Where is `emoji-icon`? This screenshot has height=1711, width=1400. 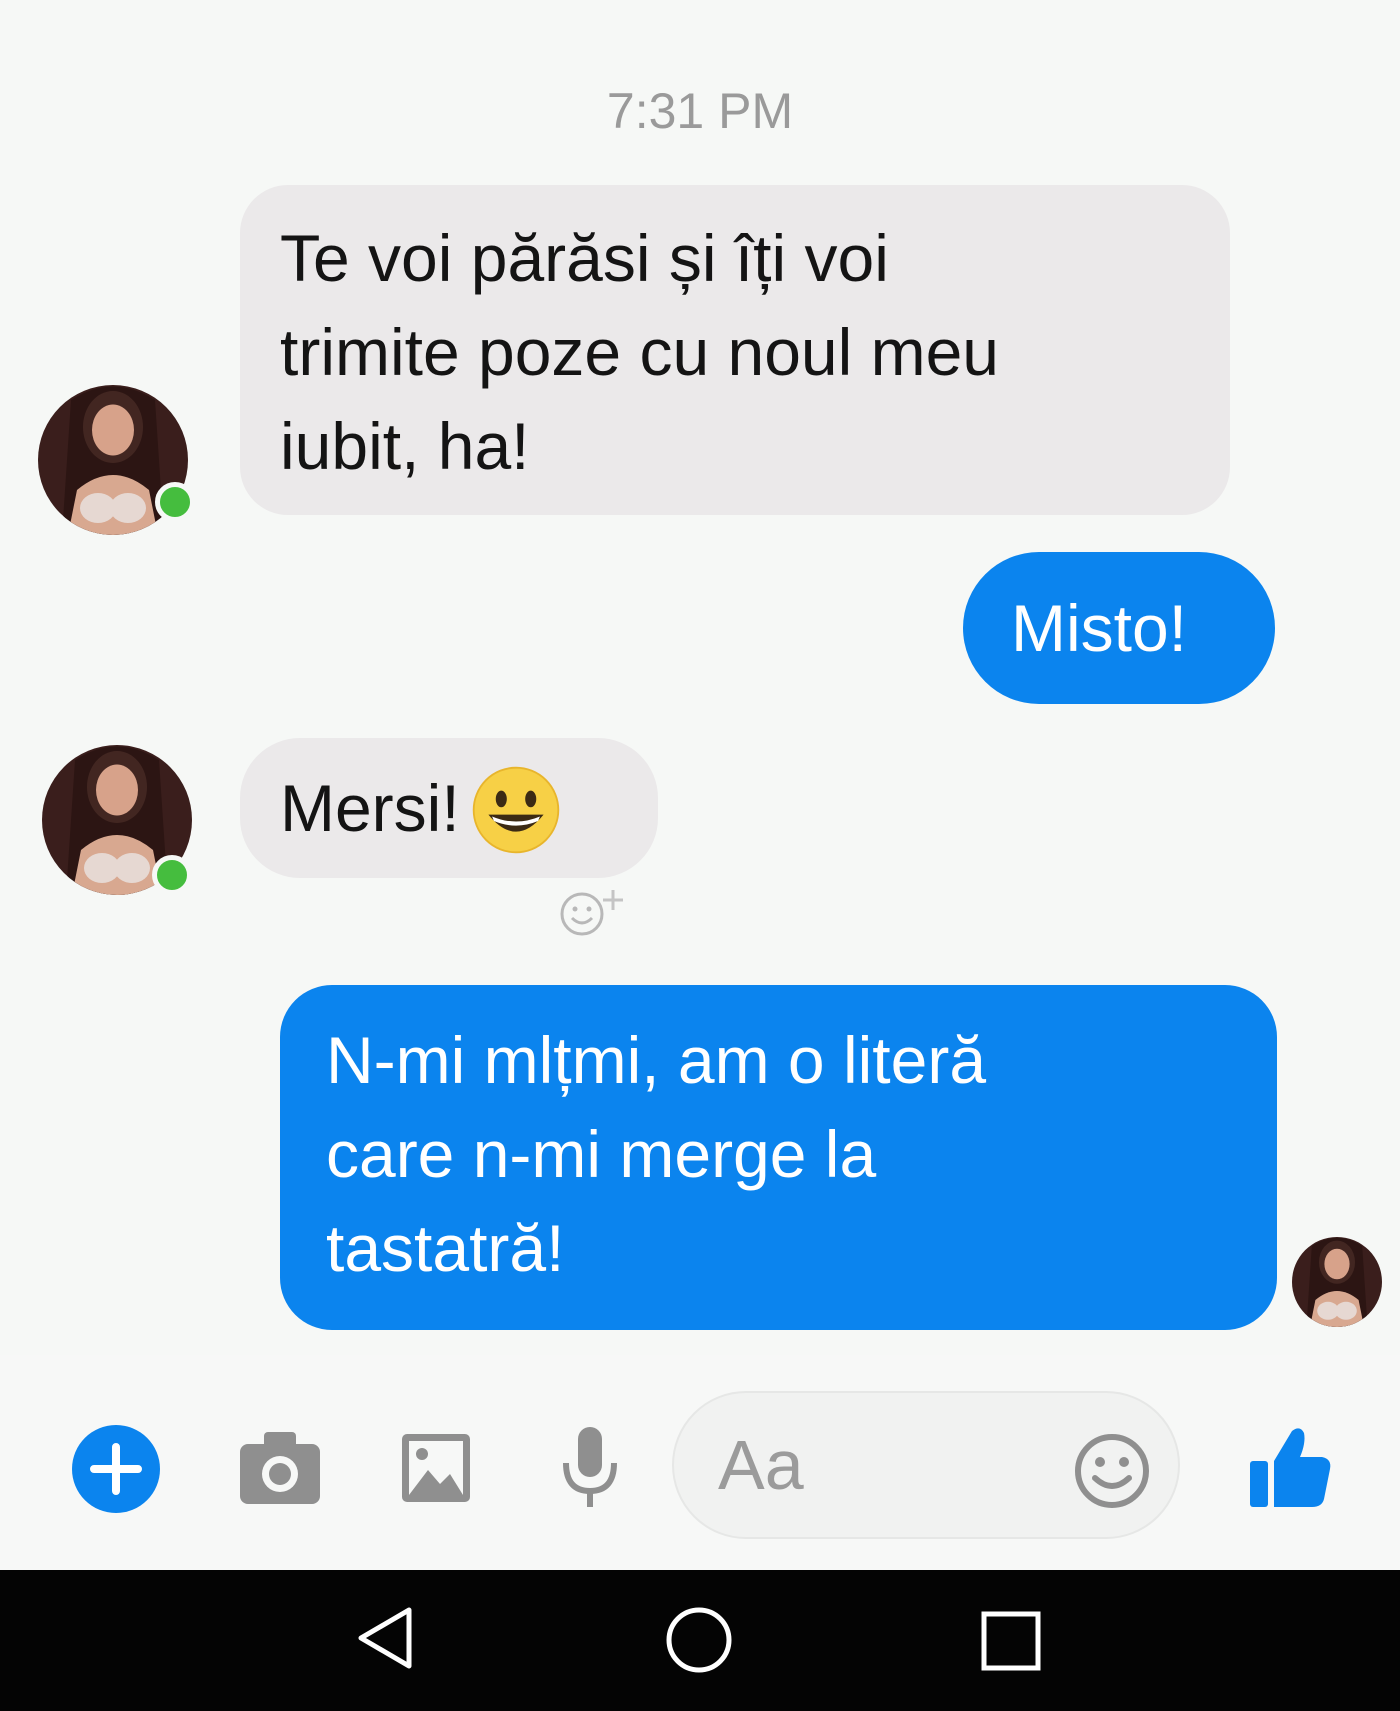 emoji-icon is located at coordinates (1112, 1471).